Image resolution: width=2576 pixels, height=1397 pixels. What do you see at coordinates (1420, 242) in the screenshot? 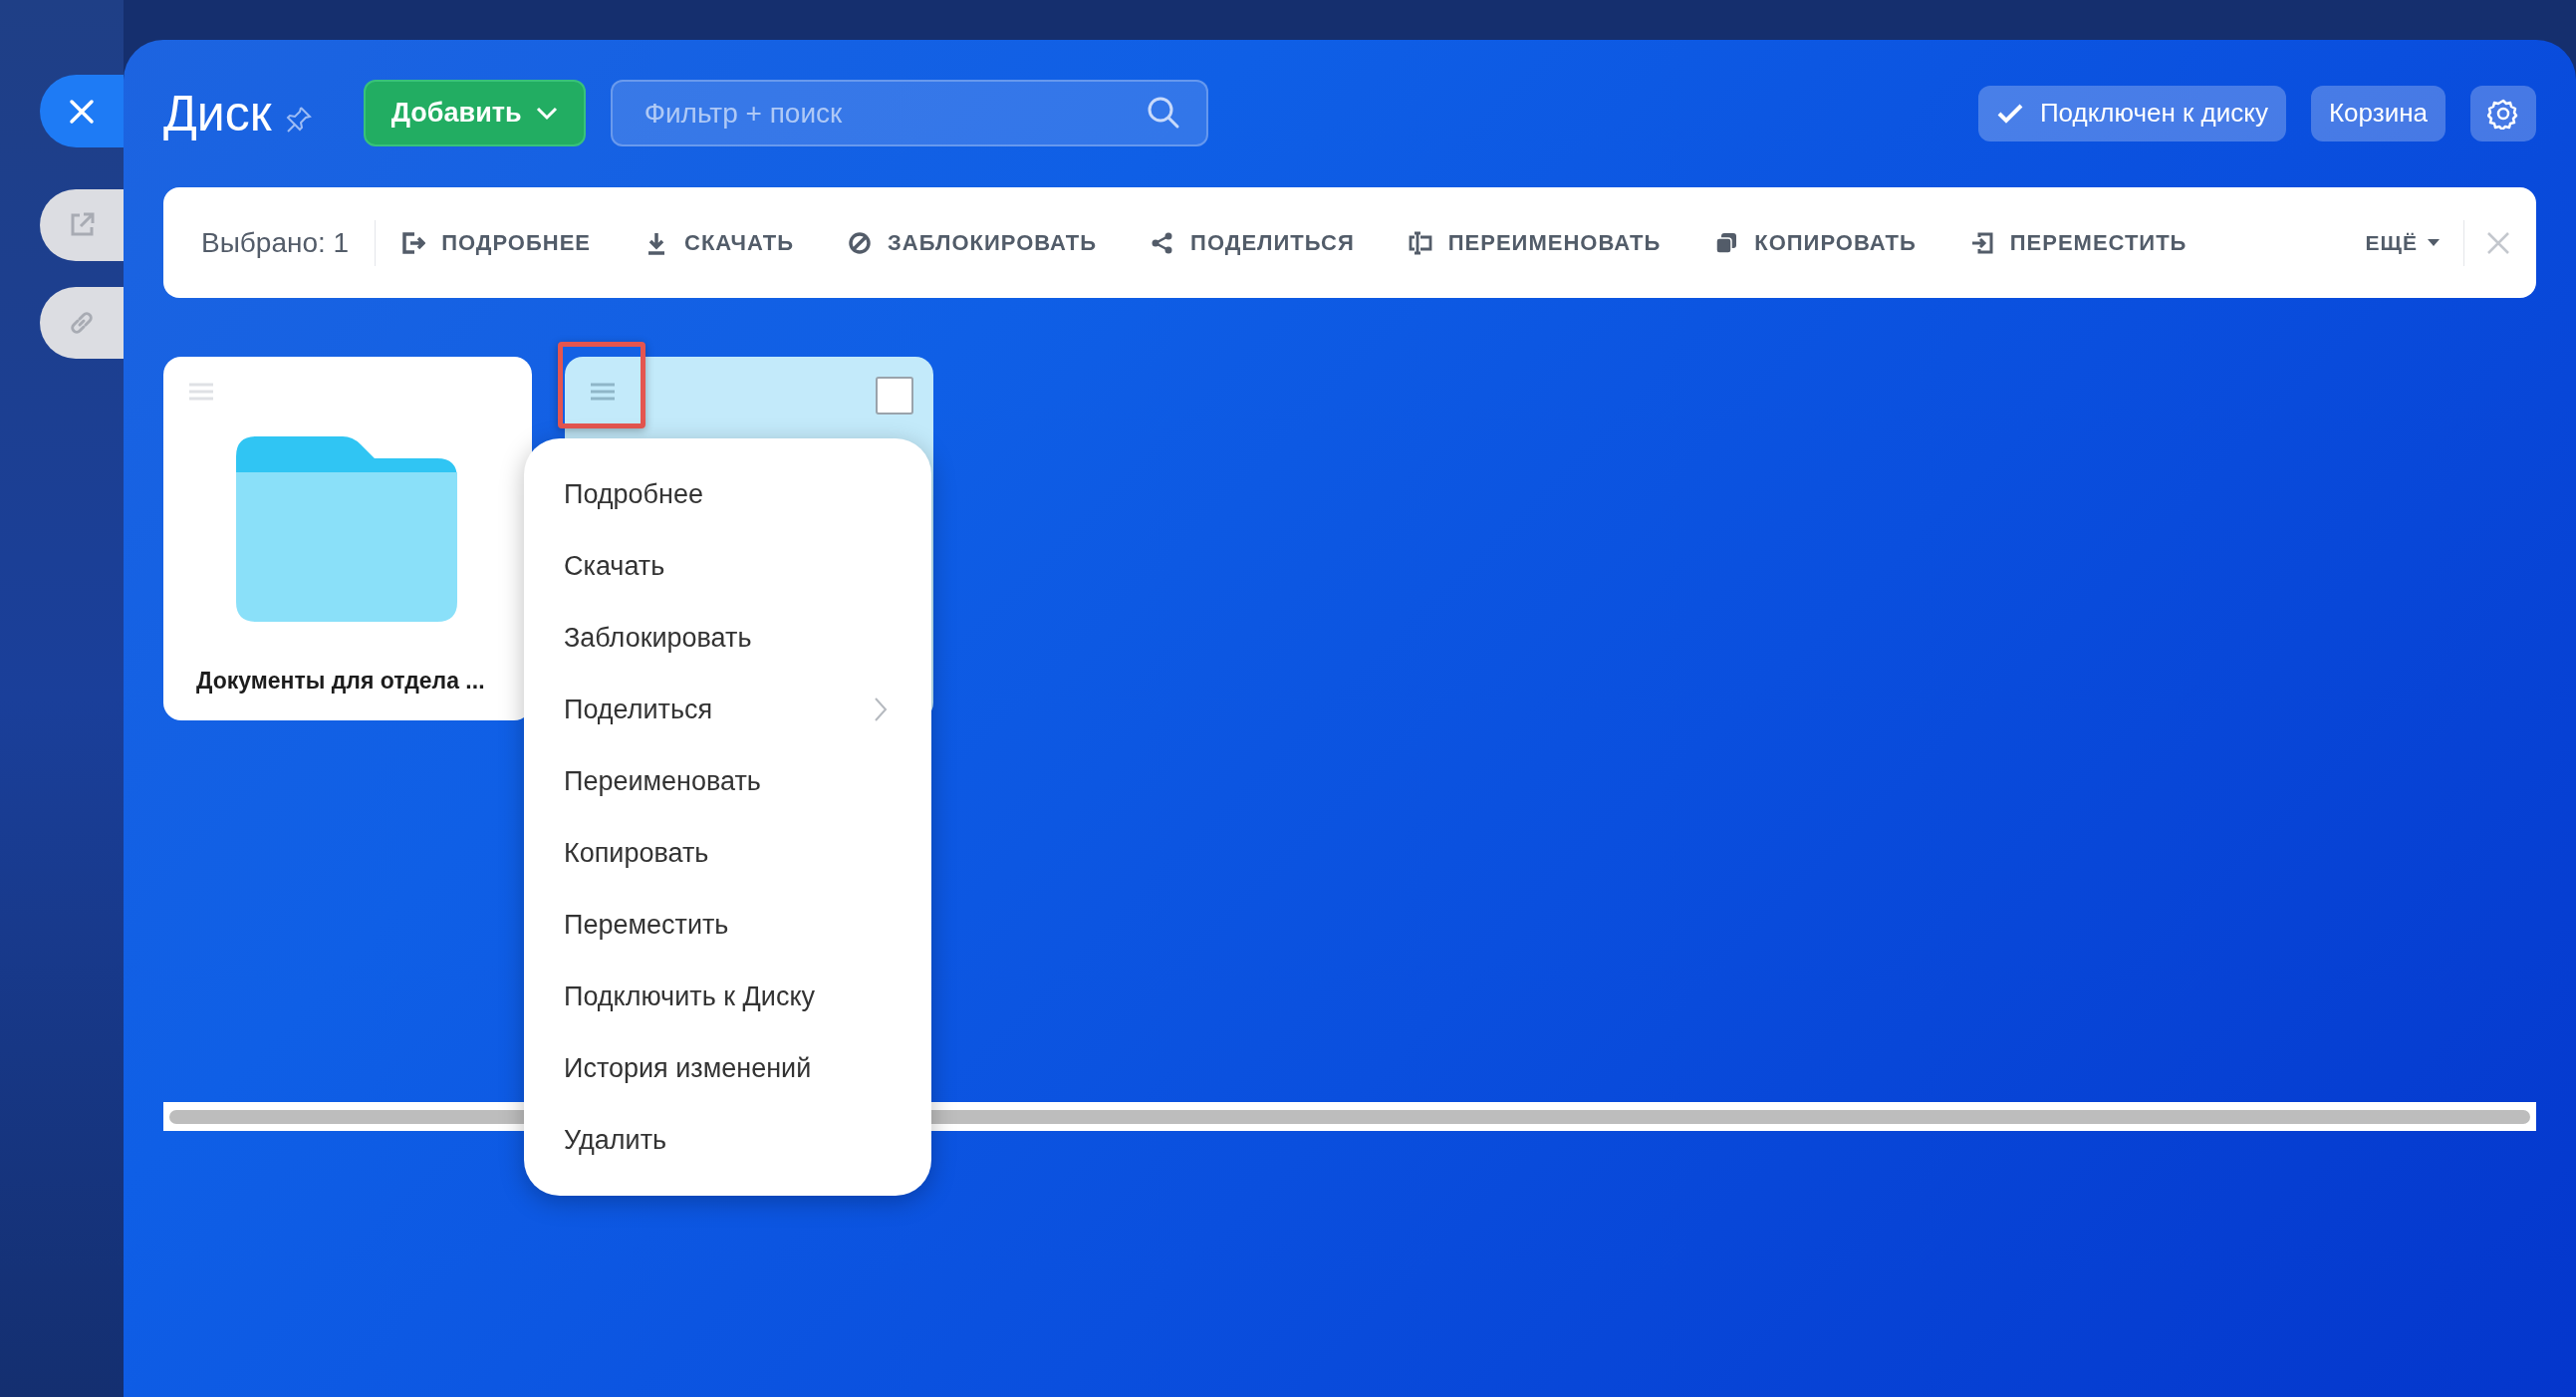
I see `rename-icon` at bounding box center [1420, 242].